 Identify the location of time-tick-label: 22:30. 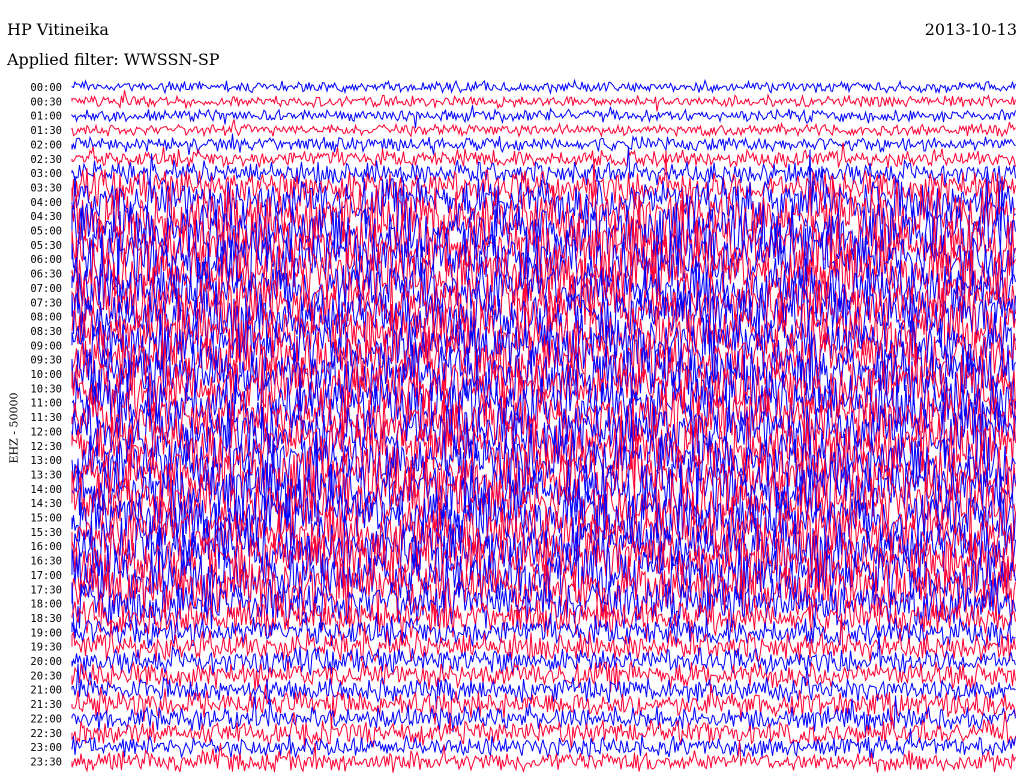
(46, 734).